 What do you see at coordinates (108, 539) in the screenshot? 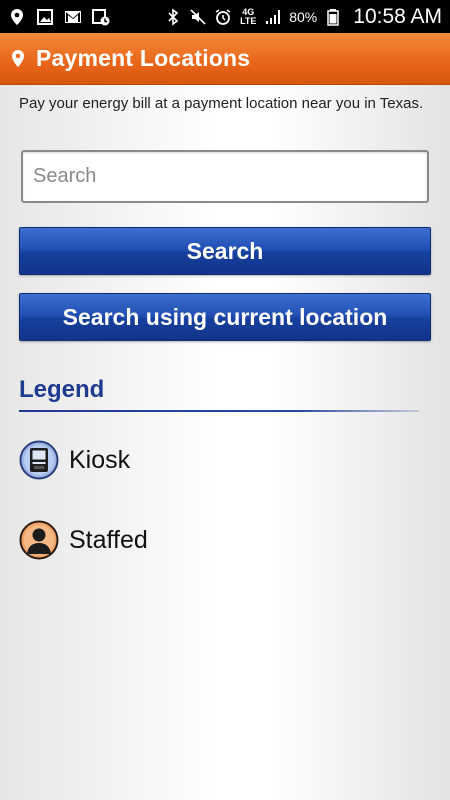
I see `legend-label-staffed: Staffed` at bounding box center [108, 539].